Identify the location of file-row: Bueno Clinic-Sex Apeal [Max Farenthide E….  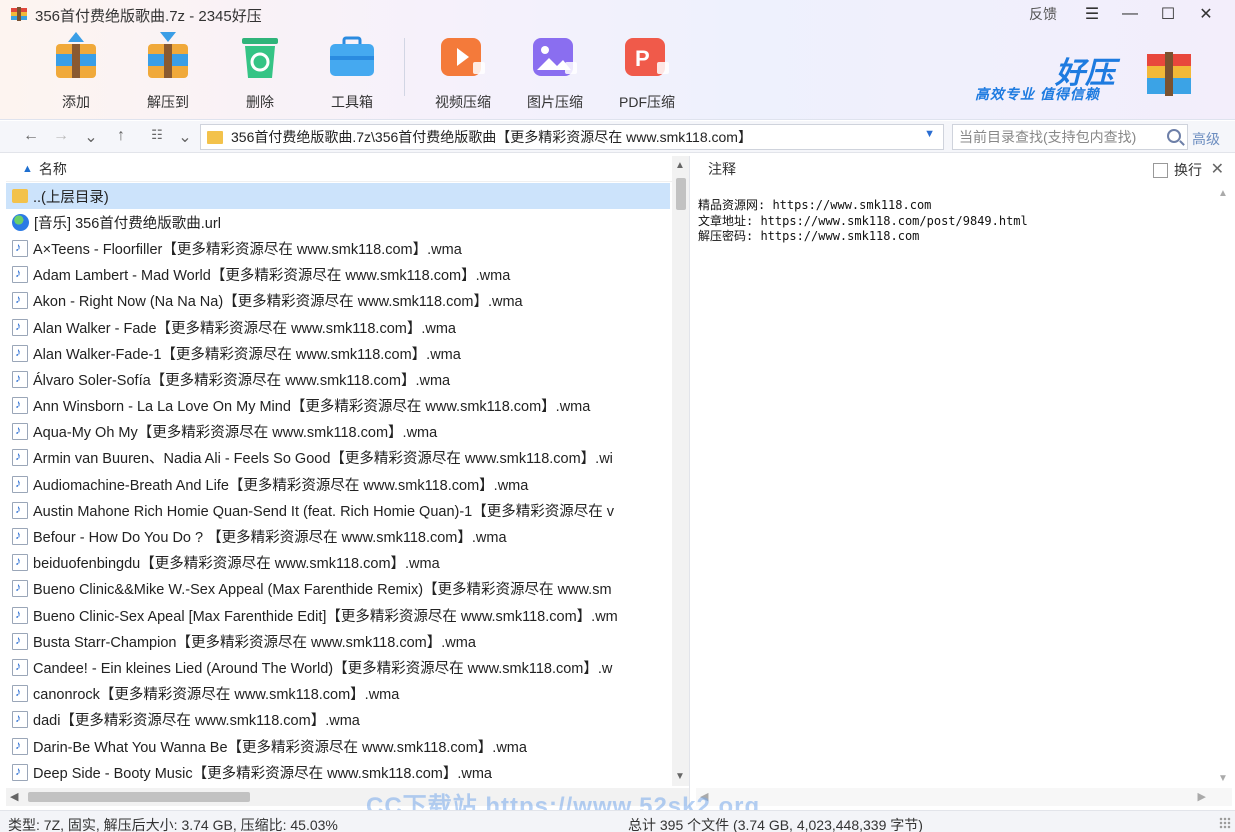
(338, 615).